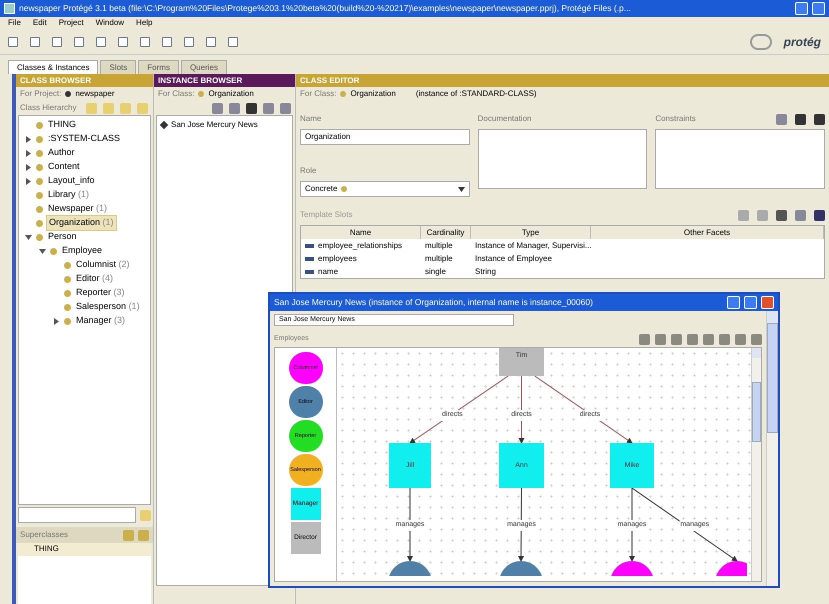 The width and height of the screenshot is (829, 604). I want to click on table-cell: employee_relationships, so click(361, 246).